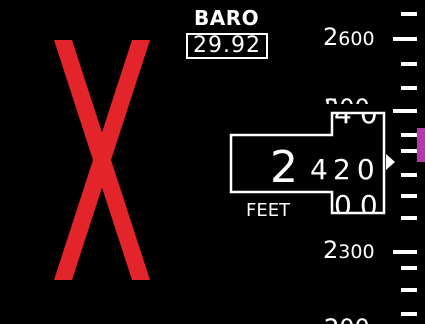  I want to click on altitude-roll-below: 00, so click(359, 201).